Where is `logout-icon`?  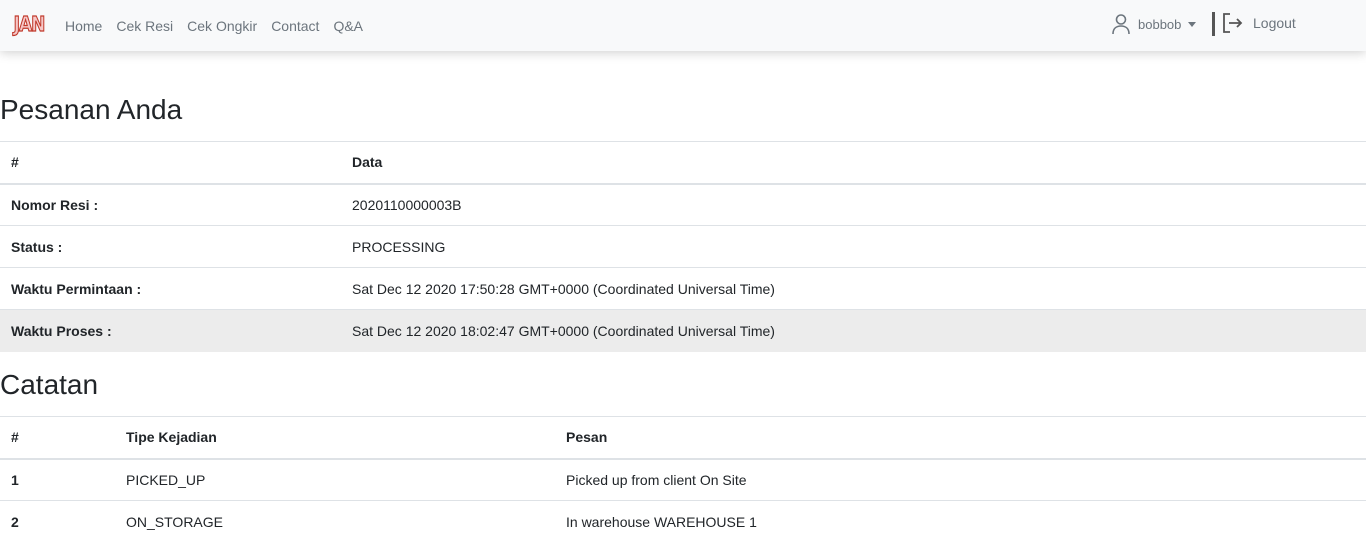
logout-icon is located at coordinates (1233, 23).